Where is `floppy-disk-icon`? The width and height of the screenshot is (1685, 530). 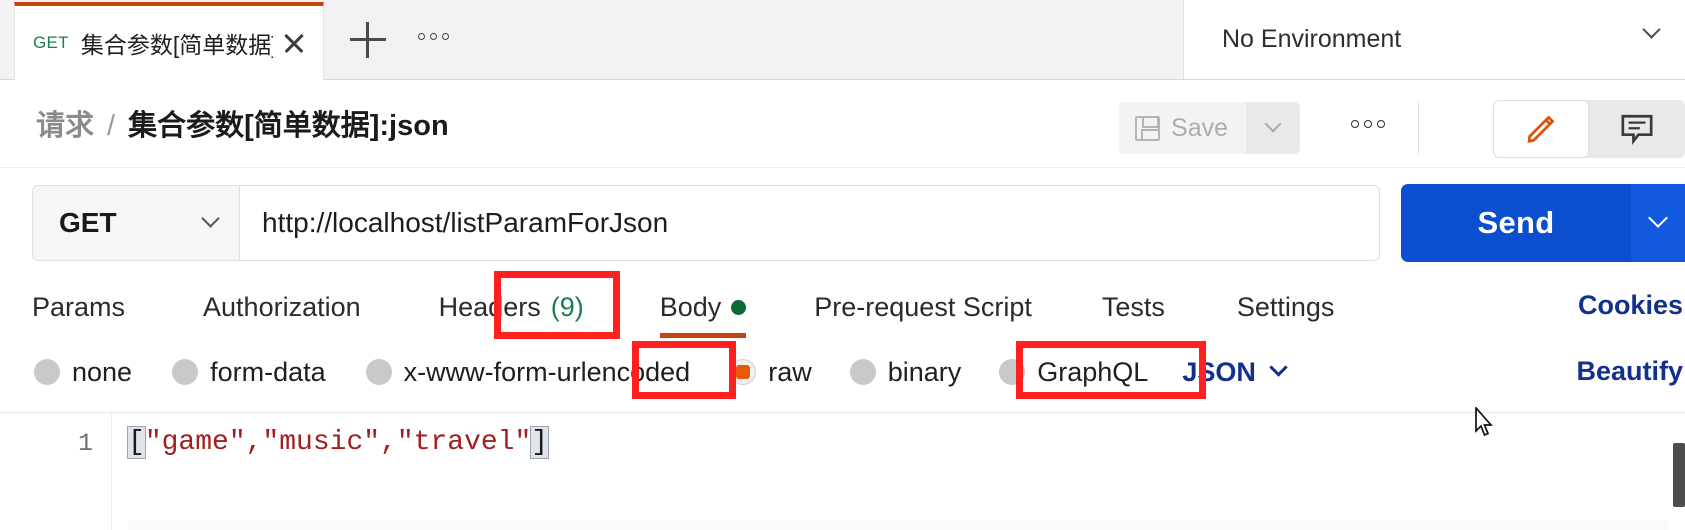
floppy-disk-icon is located at coordinates (1148, 128).